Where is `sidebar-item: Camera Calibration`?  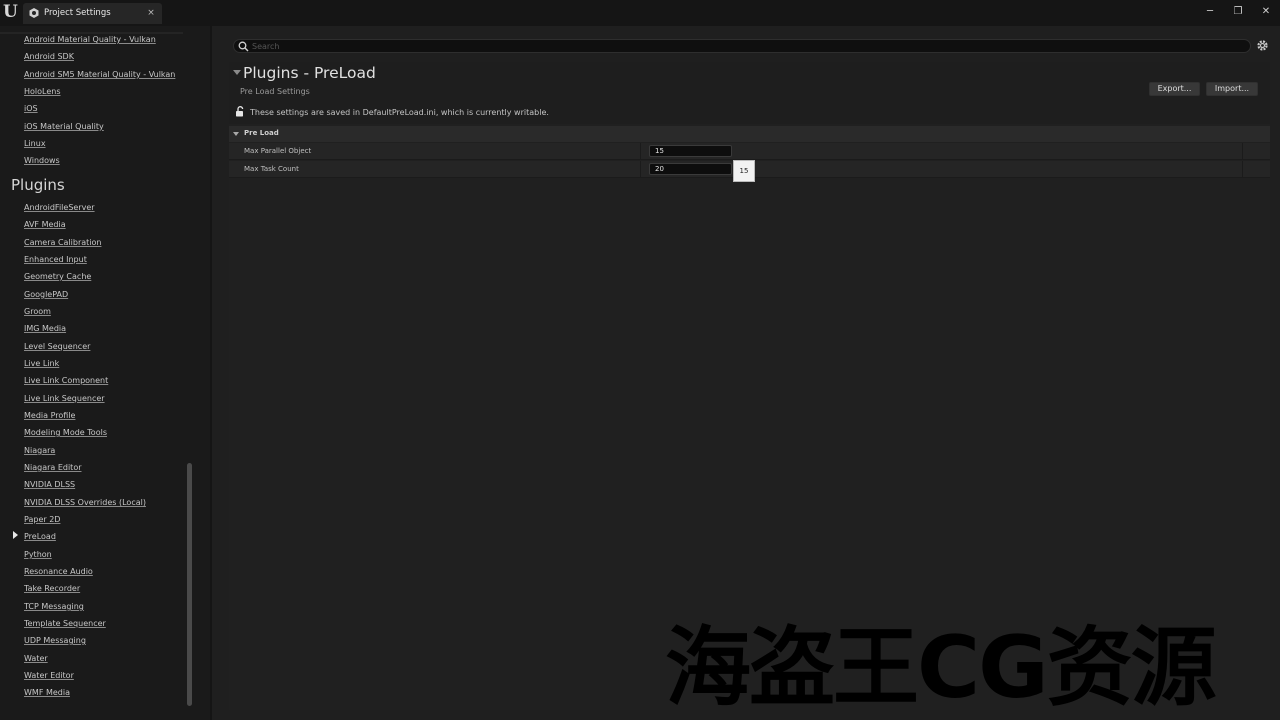
sidebar-item: Camera Calibration is located at coordinates (62, 242).